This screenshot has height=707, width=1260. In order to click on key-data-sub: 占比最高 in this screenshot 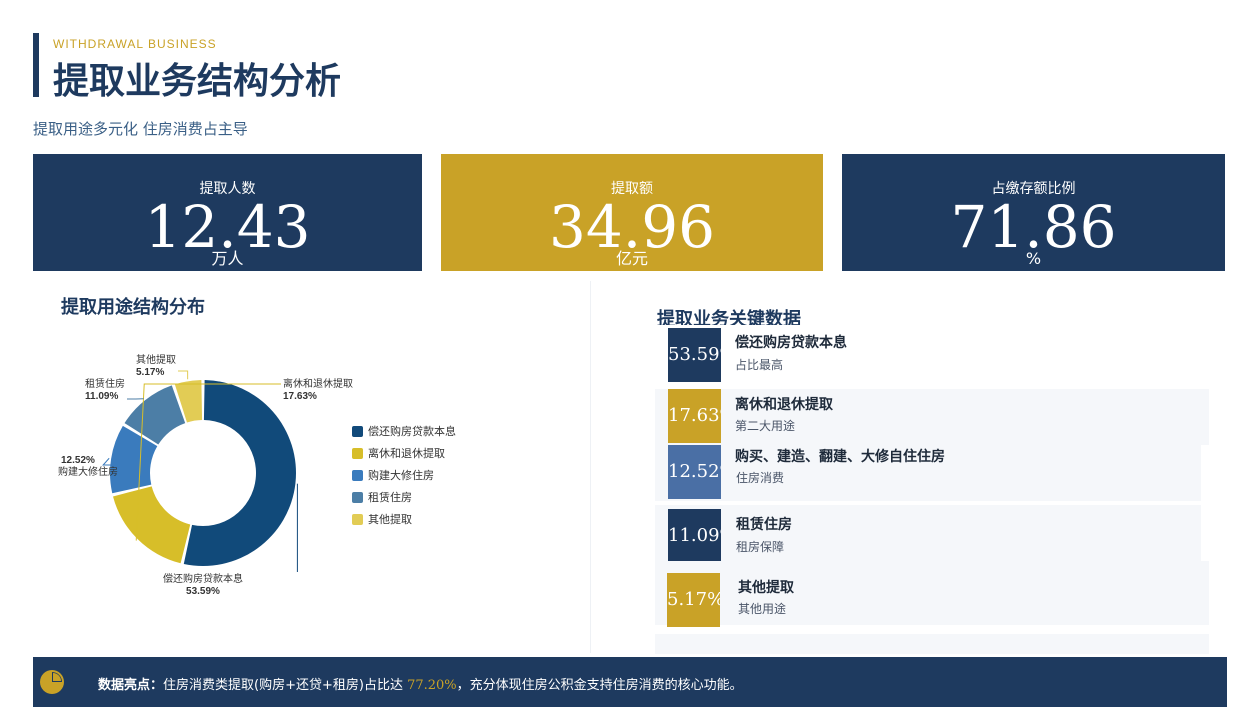, I will do `click(759, 365)`.